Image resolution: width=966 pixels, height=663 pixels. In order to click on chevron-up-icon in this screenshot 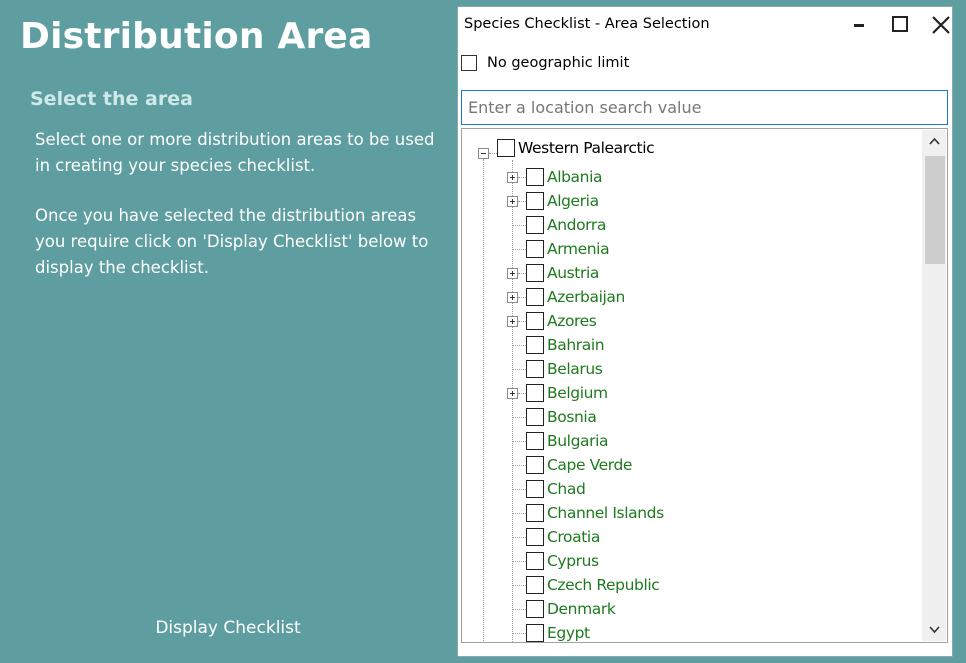, I will do `click(934, 141)`.